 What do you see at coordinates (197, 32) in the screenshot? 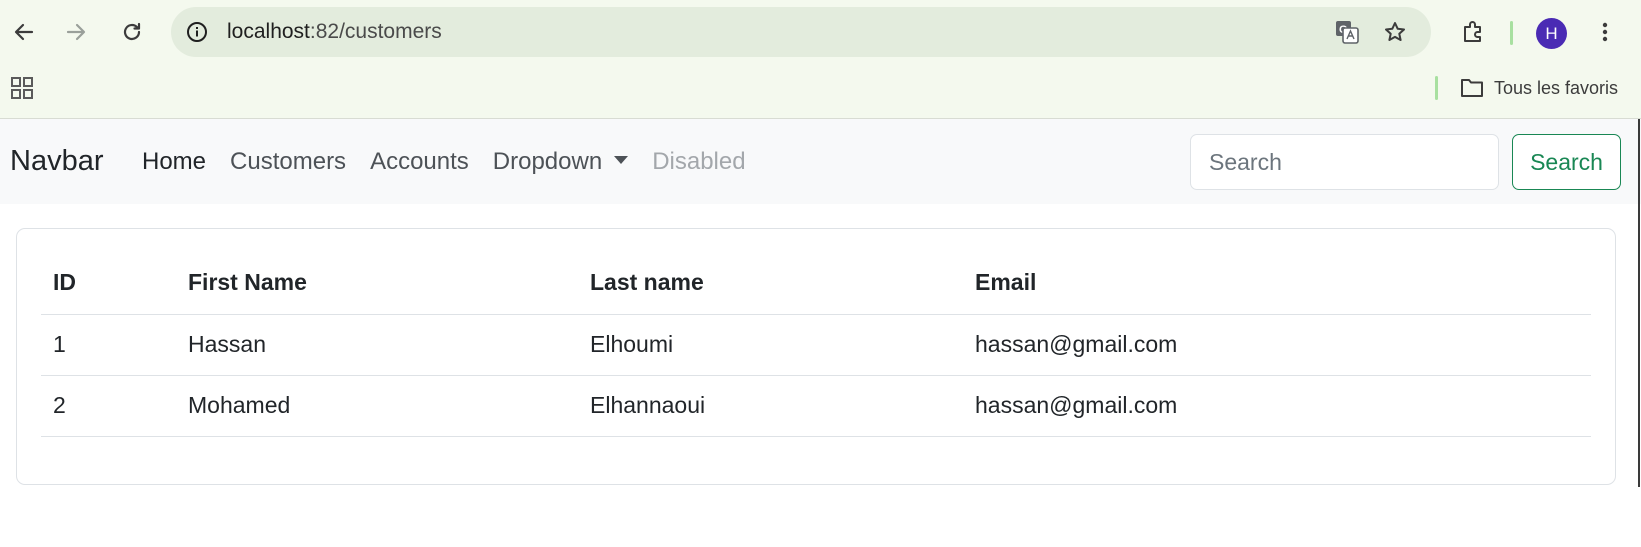
I see `site-info-icon` at bounding box center [197, 32].